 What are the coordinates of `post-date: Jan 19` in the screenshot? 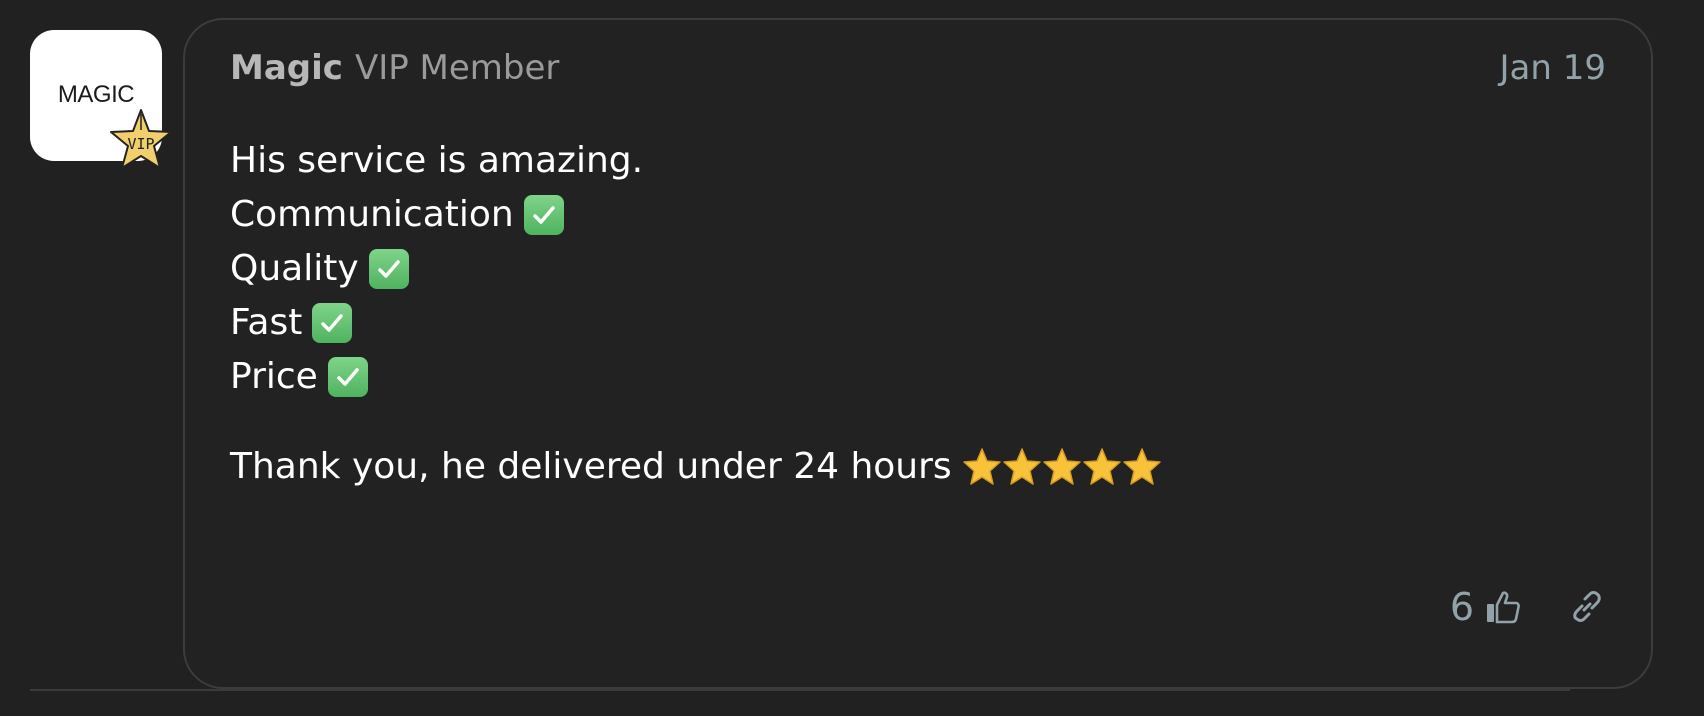 It's located at (1552, 68).